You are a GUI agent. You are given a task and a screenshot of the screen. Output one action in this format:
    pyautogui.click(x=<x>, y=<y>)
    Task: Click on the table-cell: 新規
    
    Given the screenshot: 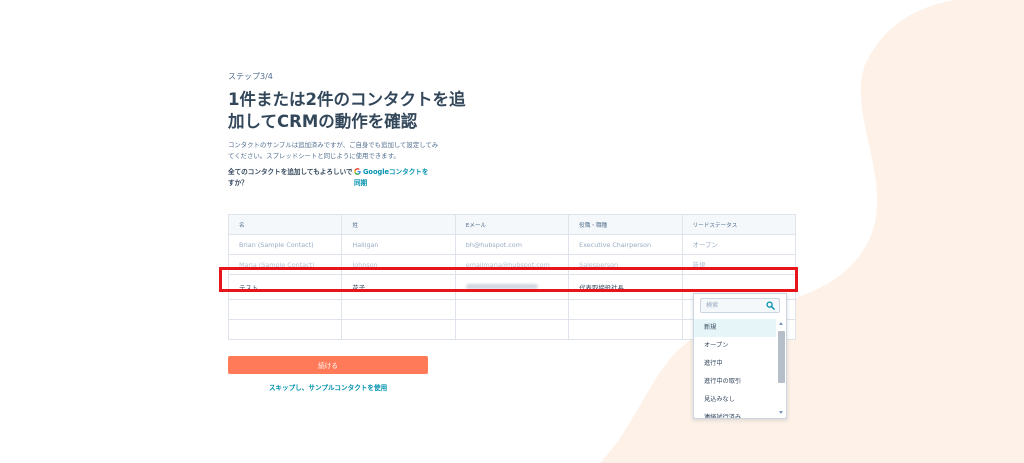 What is the action you would take?
    pyautogui.click(x=739, y=264)
    